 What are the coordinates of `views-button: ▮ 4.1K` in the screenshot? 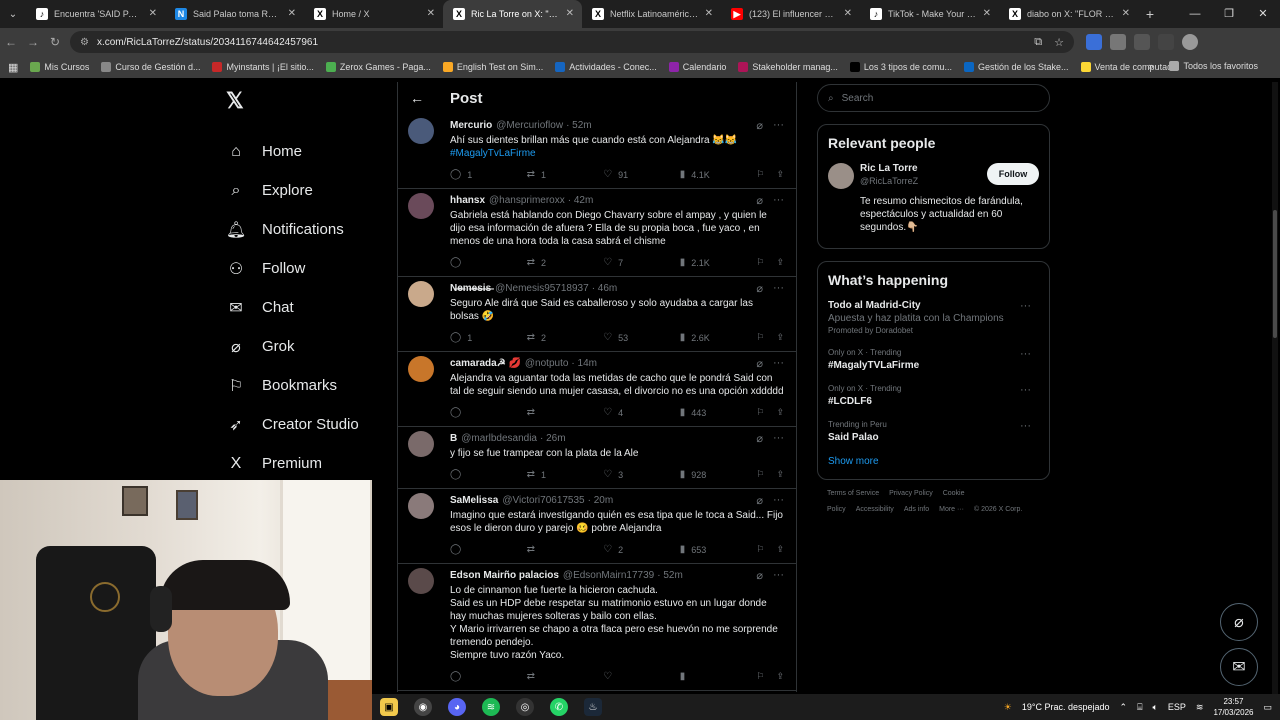 It's located at (718, 174).